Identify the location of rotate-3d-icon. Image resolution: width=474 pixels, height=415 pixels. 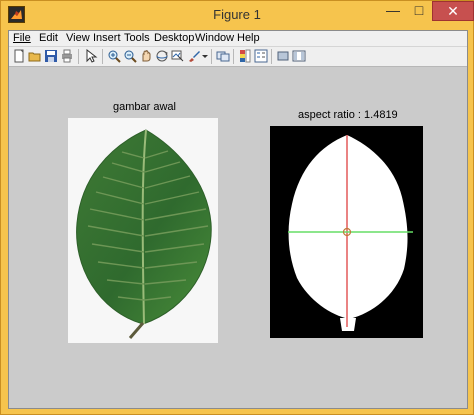
(162, 56).